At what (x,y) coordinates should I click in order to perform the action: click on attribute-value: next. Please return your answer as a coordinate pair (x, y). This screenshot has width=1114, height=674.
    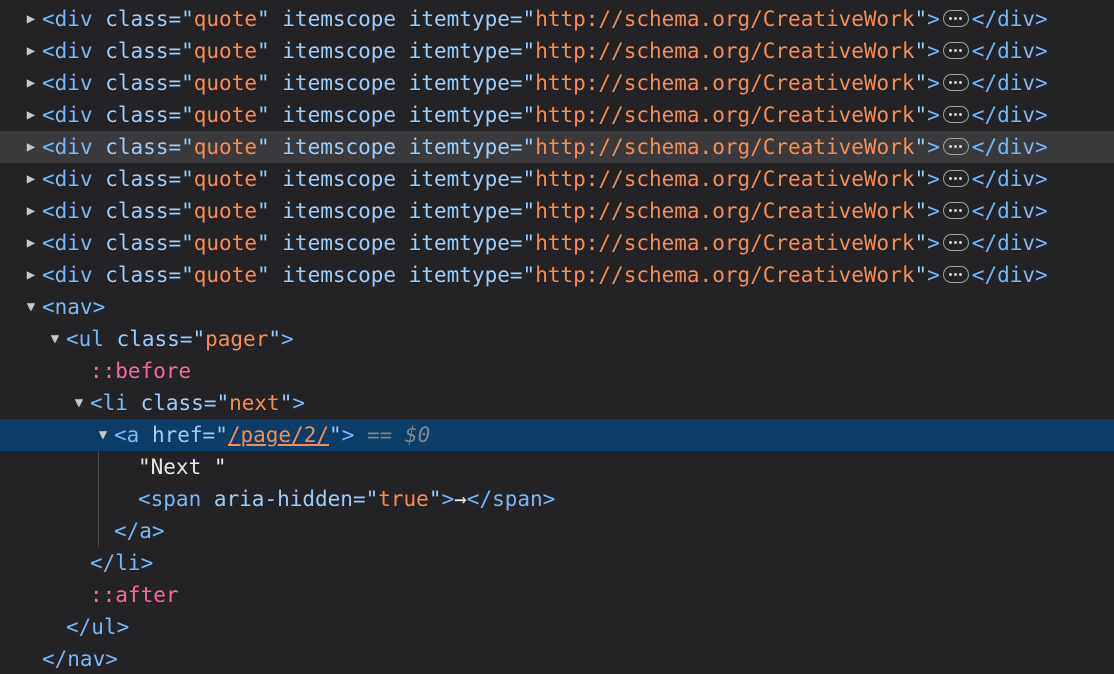
    Looking at the image, I should click on (254, 403).